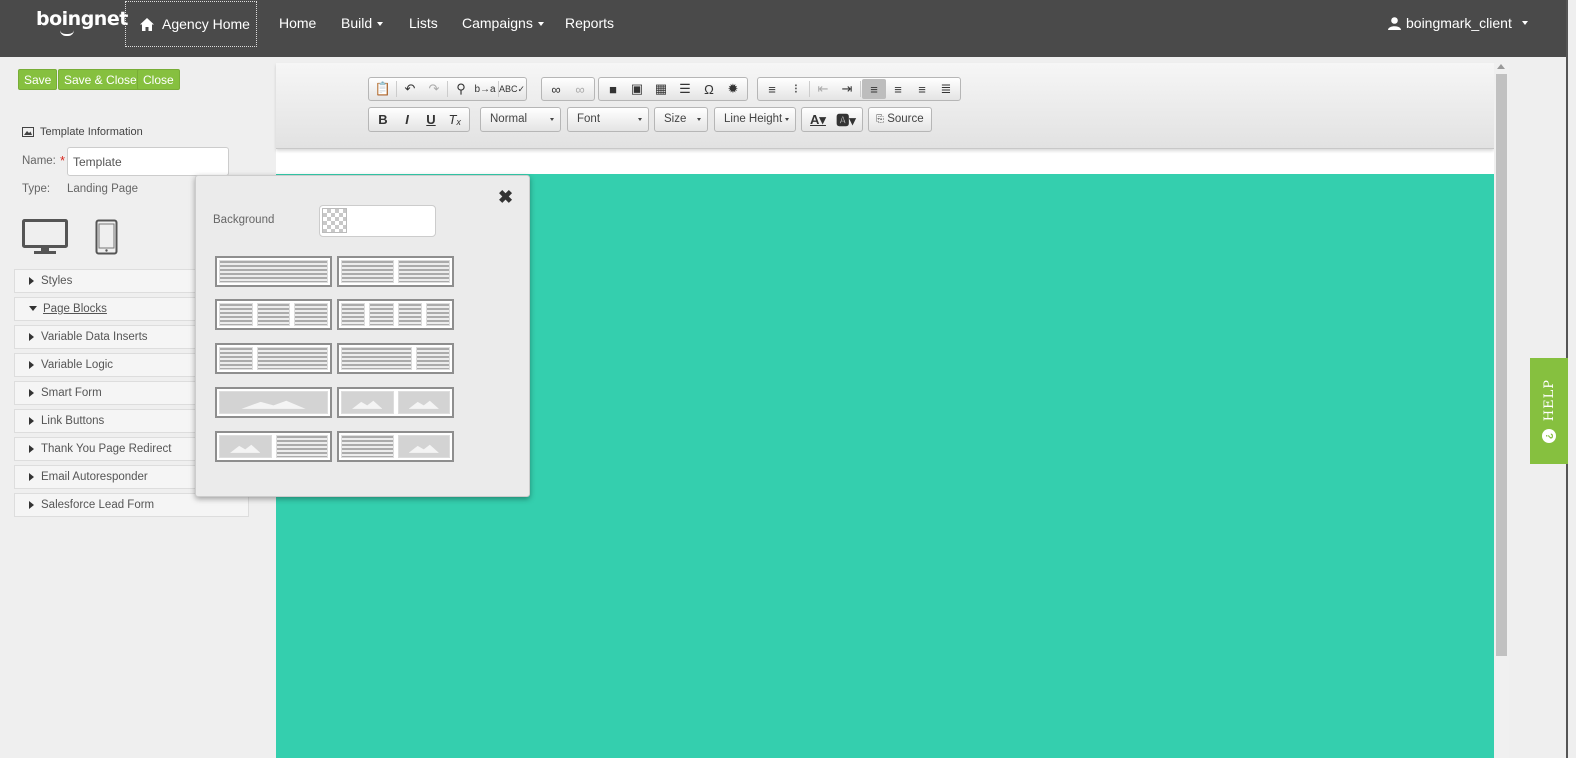  I want to click on template-name-input, so click(148, 161).